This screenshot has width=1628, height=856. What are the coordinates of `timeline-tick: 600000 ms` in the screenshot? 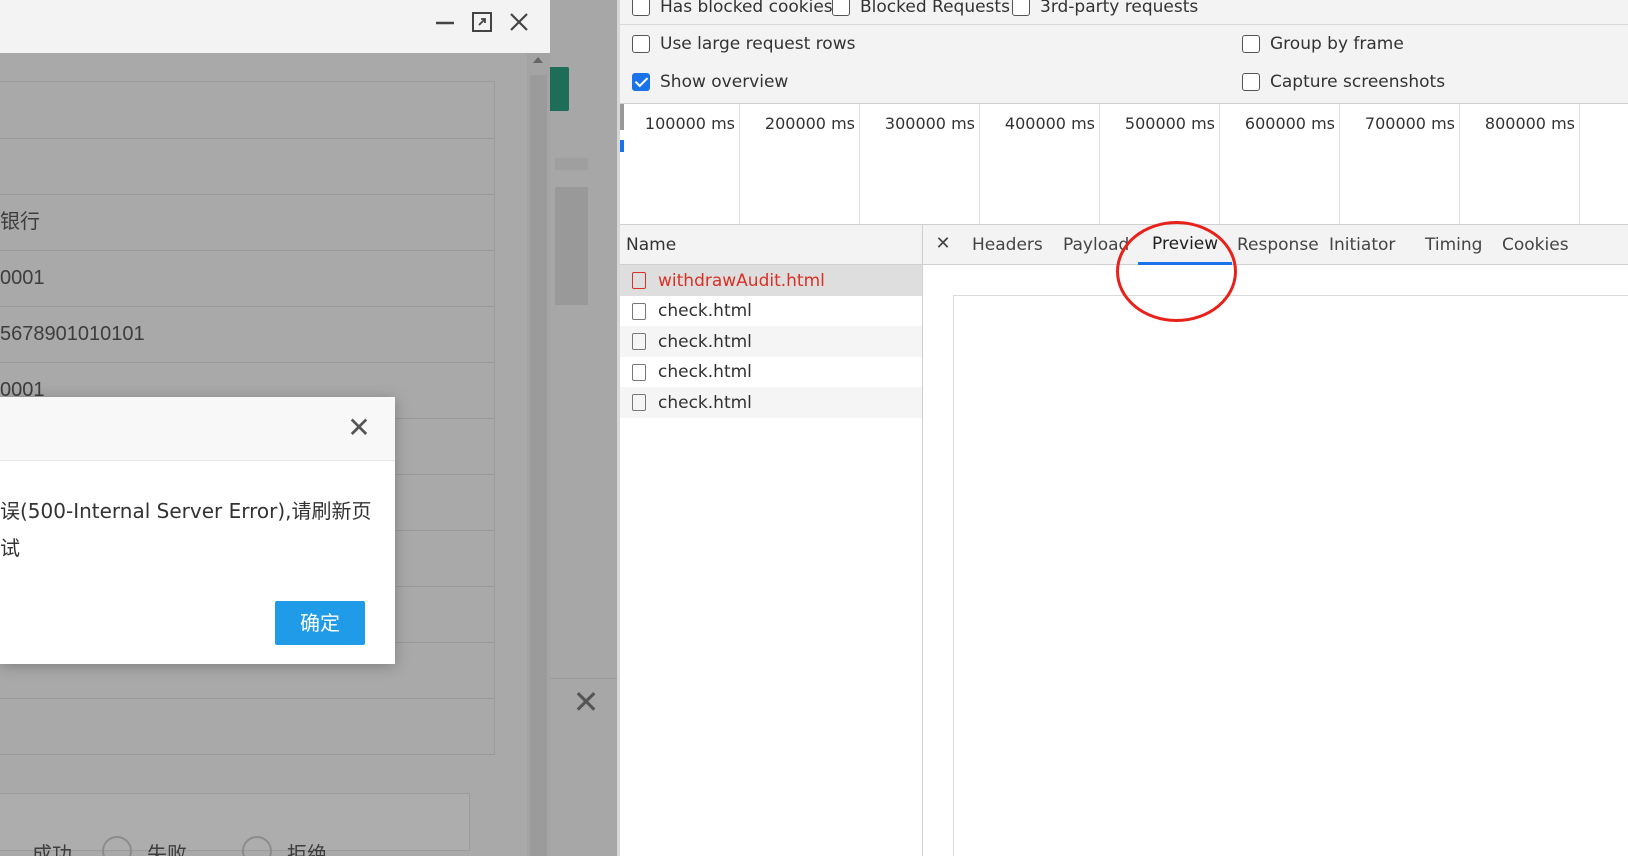 It's located at (1280, 164).